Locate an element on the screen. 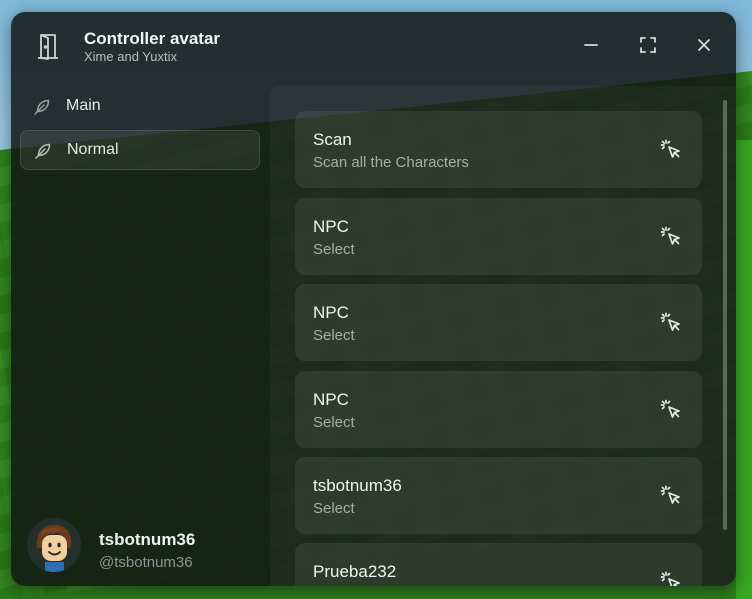  tab-normal-label: Normal is located at coordinates (93, 149).